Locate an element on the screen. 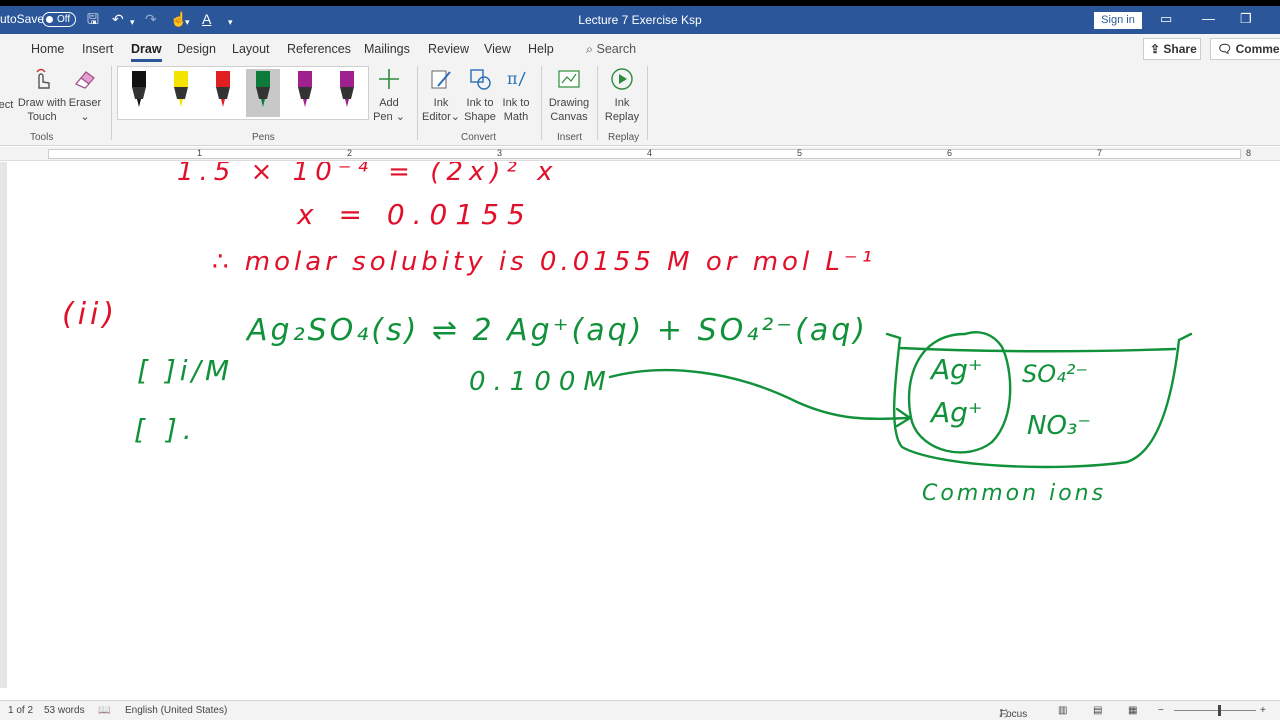 Image resolution: width=1280 pixels, height=720 pixels. search-label: Search is located at coordinates (616, 49).